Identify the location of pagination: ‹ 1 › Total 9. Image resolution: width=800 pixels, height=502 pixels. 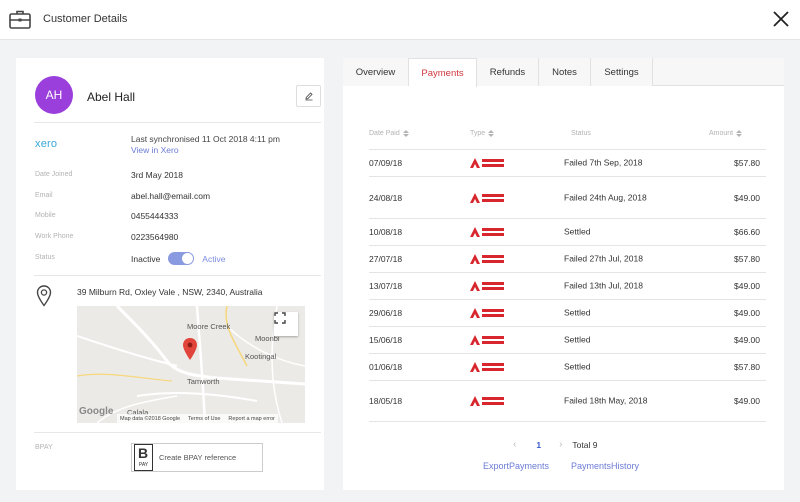
(555, 444).